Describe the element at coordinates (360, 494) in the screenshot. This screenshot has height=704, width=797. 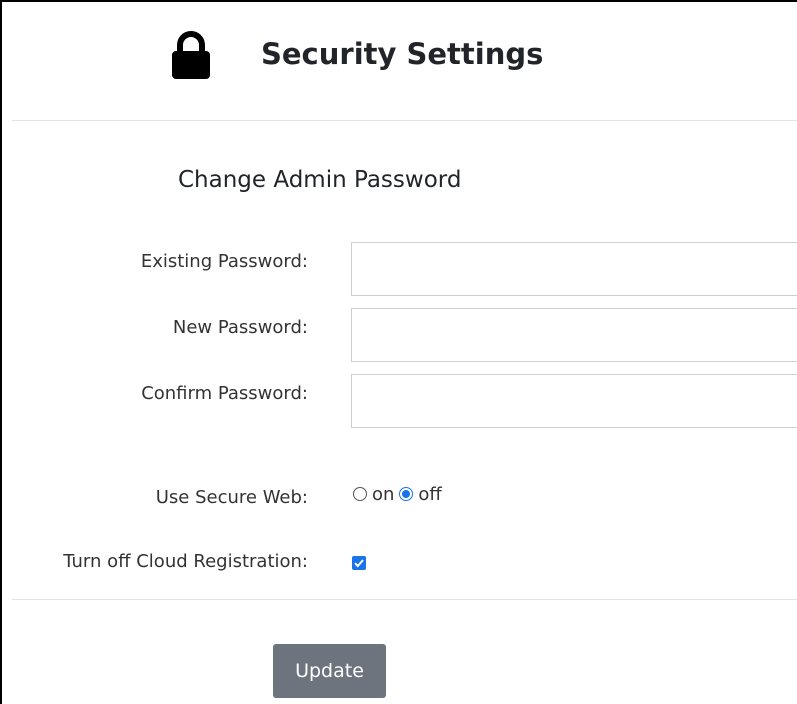
I see `secure-web-on-radio` at that location.